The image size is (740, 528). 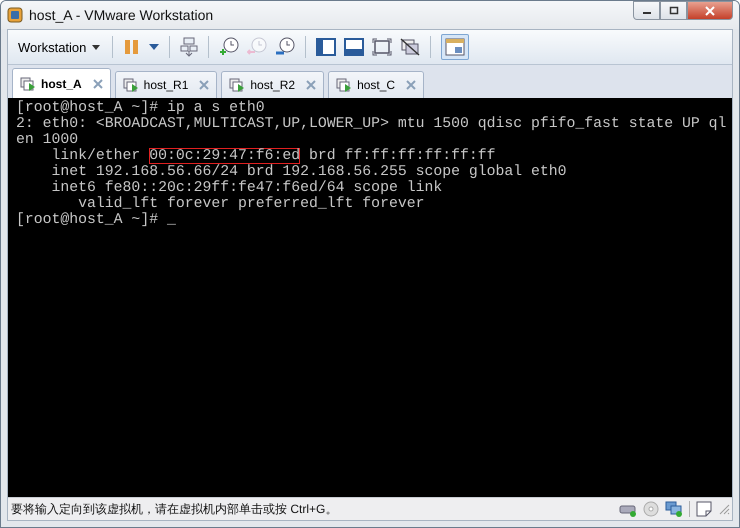 What do you see at coordinates (724, 509) in the screenshot?
I see `resize-grip-icon` at bounding box center [724, 509].